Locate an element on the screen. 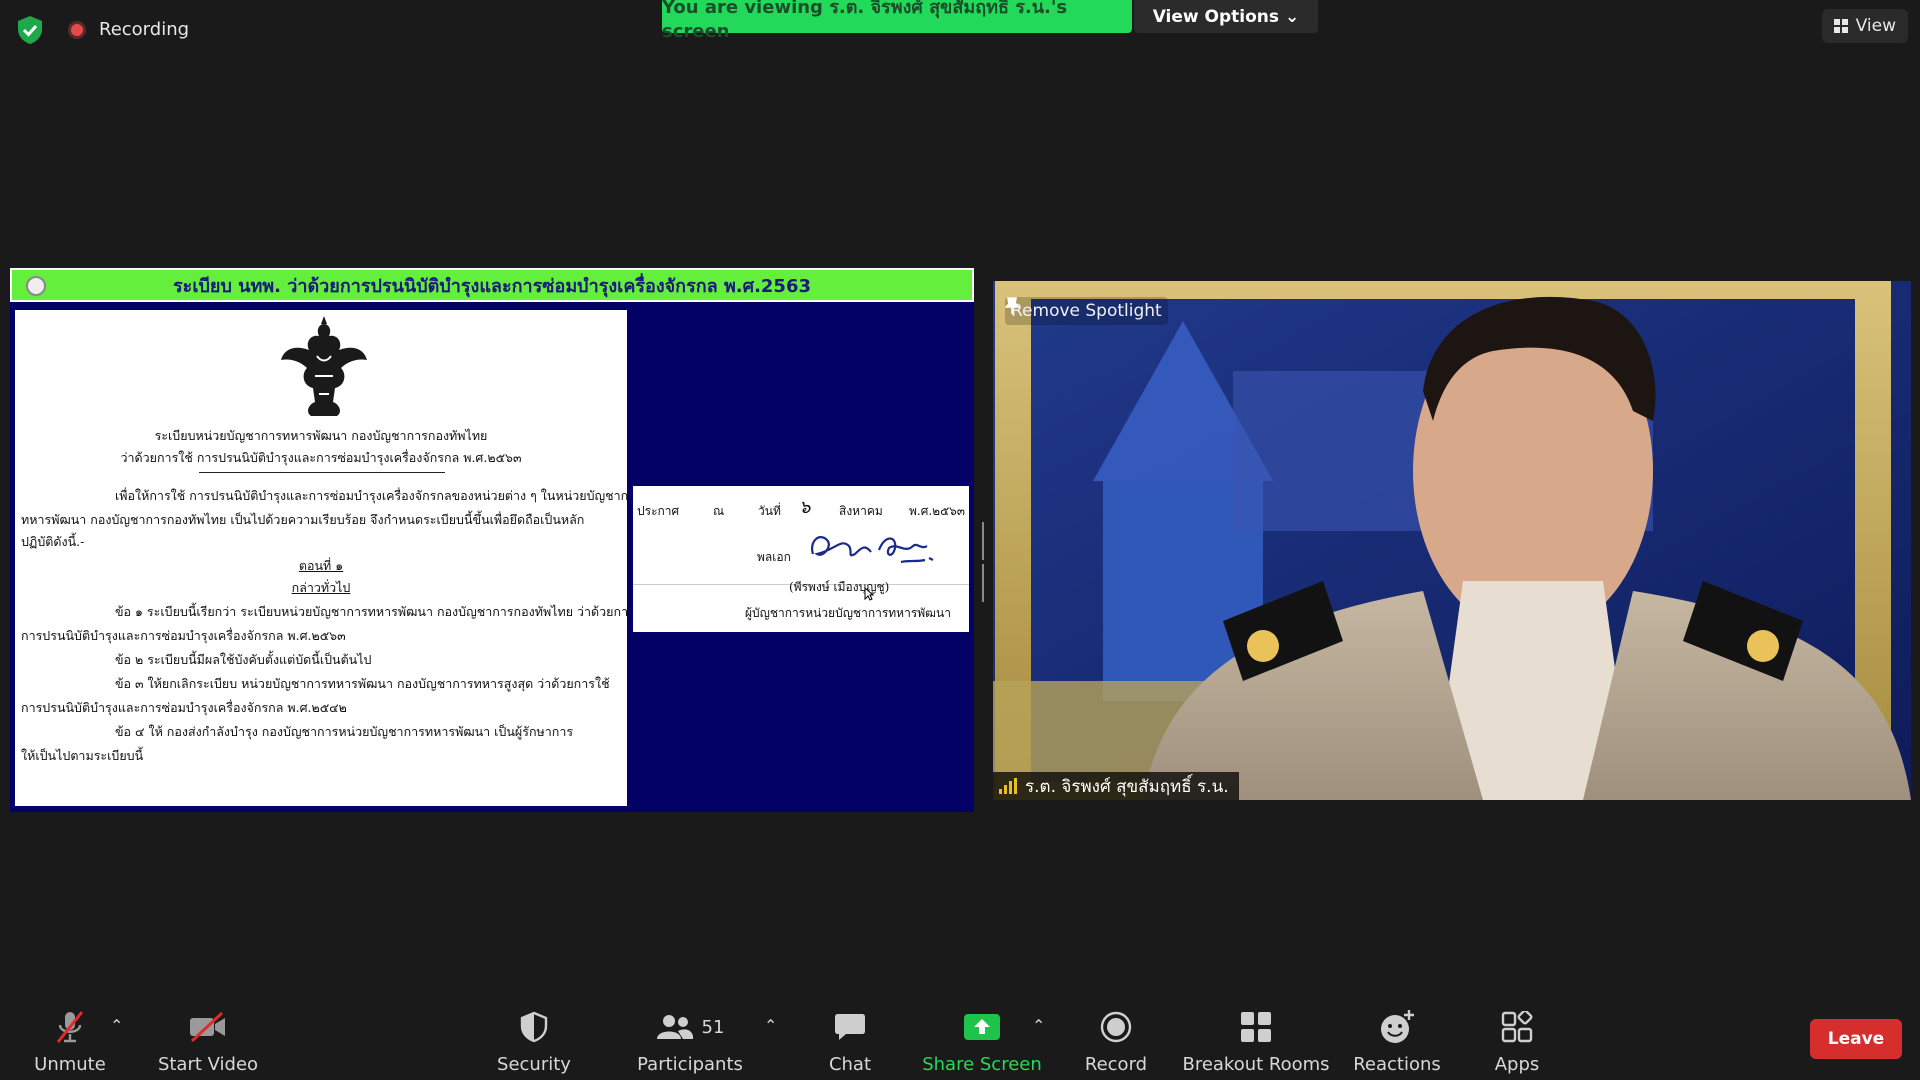 The width and height of the screenshot is (1920, 1080). chat-button: Chat is located at coordinates (850, 1044).